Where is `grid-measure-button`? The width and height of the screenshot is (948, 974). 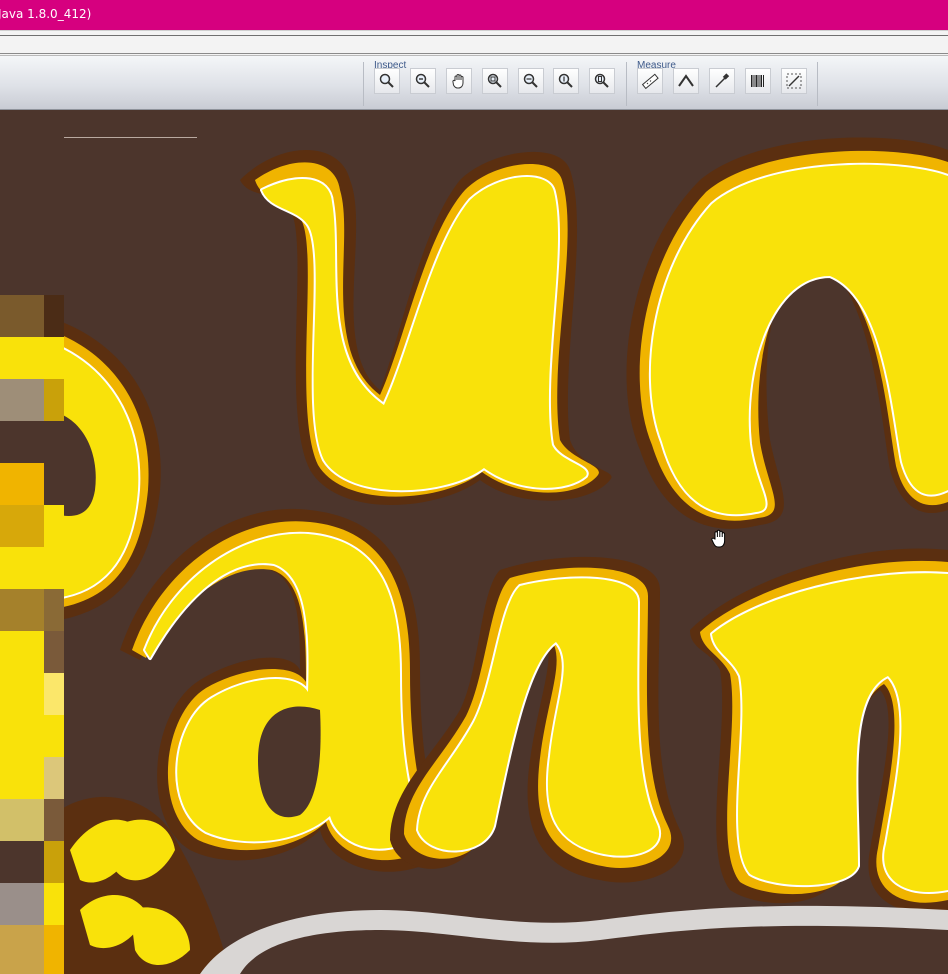 grid-measure-button is located at coordinates (794, 81).